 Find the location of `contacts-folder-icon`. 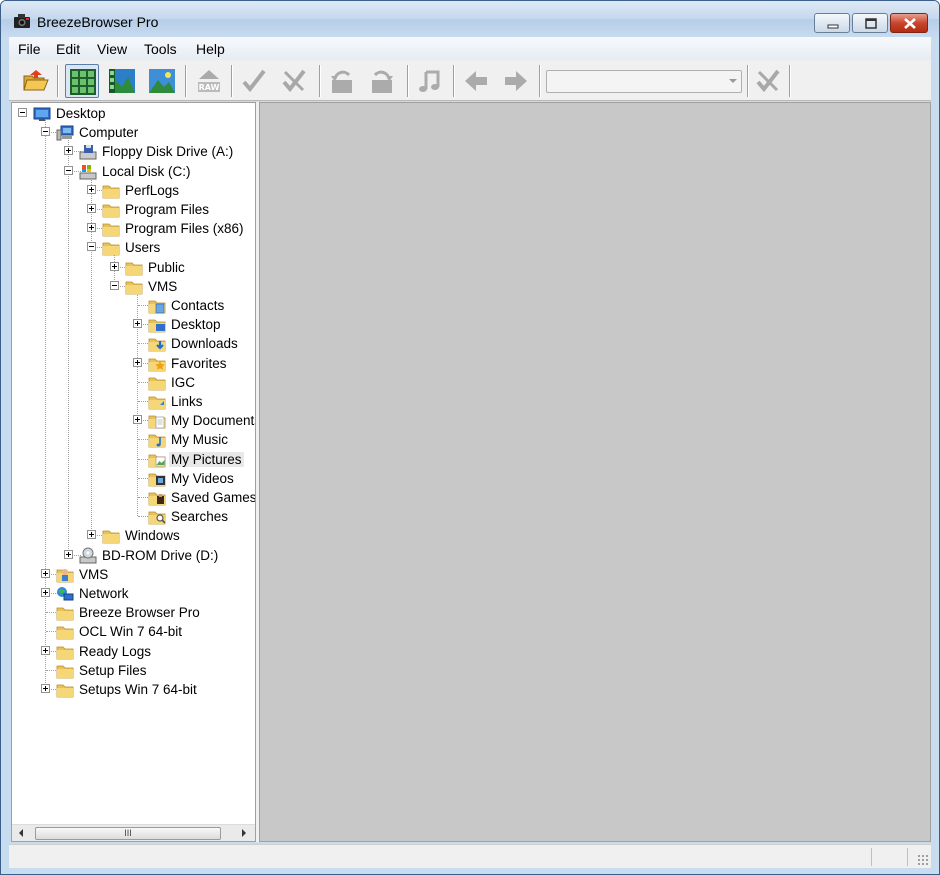

contacts-folder-icon is located at coordinates (157, 307).